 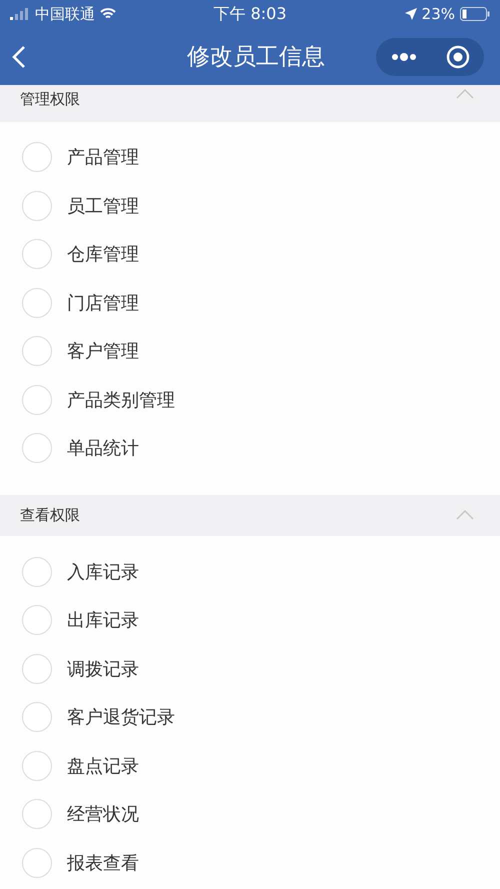 I want to click on more-button, so click(x=403, y=56).